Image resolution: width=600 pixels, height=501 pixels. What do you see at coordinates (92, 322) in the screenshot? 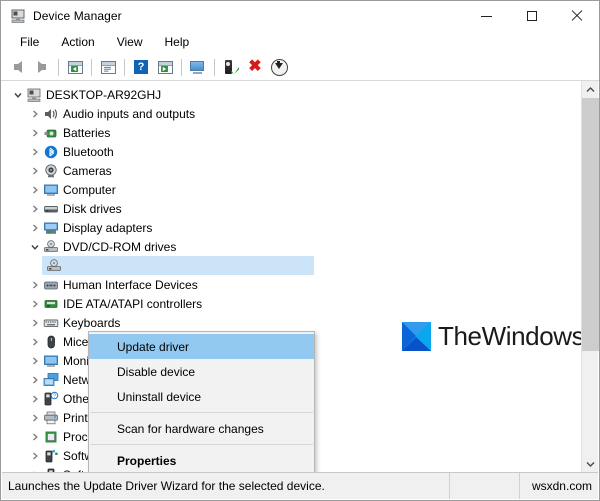
I see `tree-node-label: Keyboards` at bounding box center [92, 322].